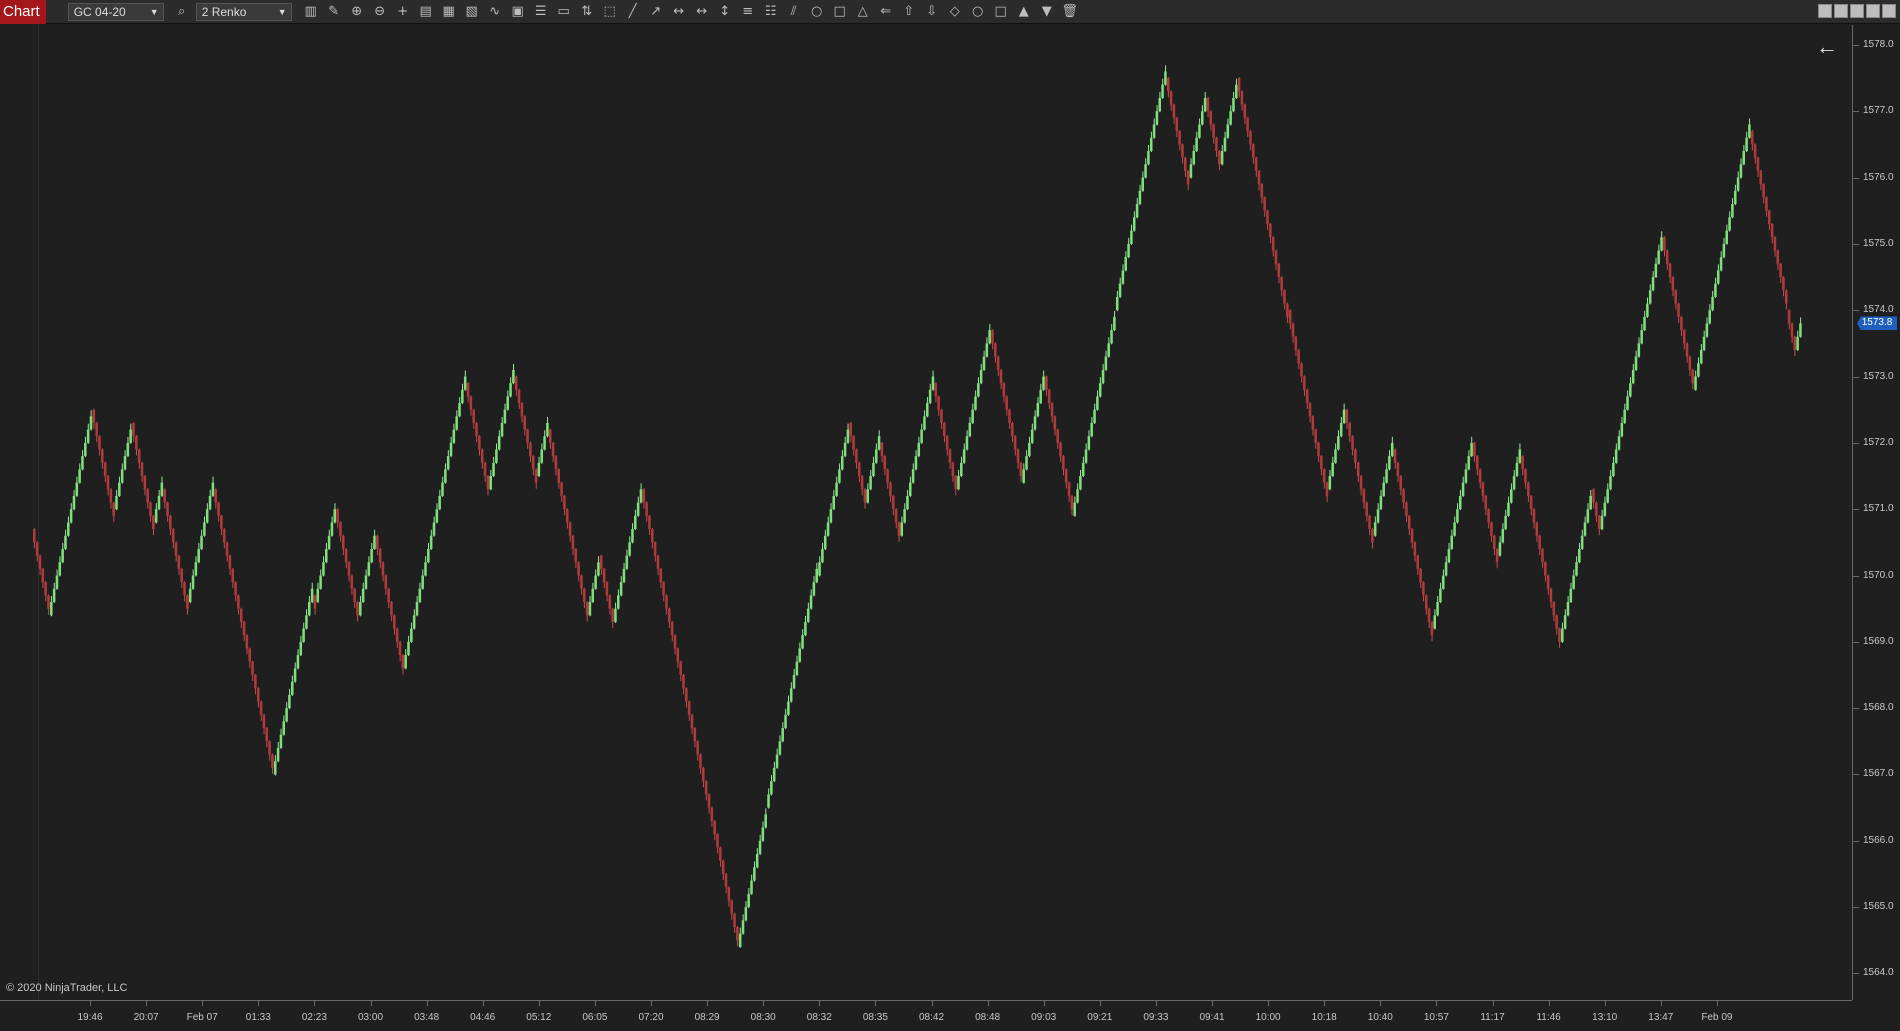  What do you see at coordinates (495, 12) in the screenshot?
I see `strategies-icon: ∿` at bounding box center [495, 12].